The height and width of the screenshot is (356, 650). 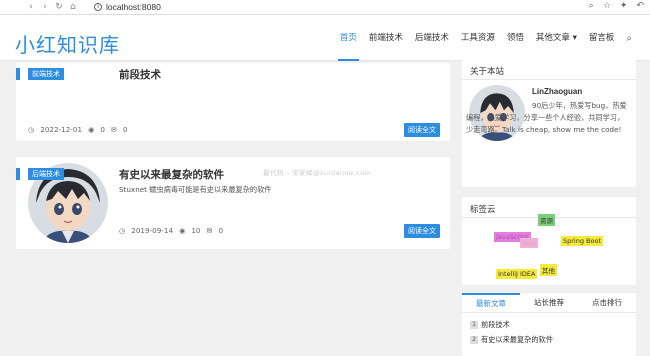 I want to click on main-menu: 首页 前端技术 后端技术 工具资源 领悟 其他文章 ▾ 留言板 ⌕, so click(x=486, y=38).